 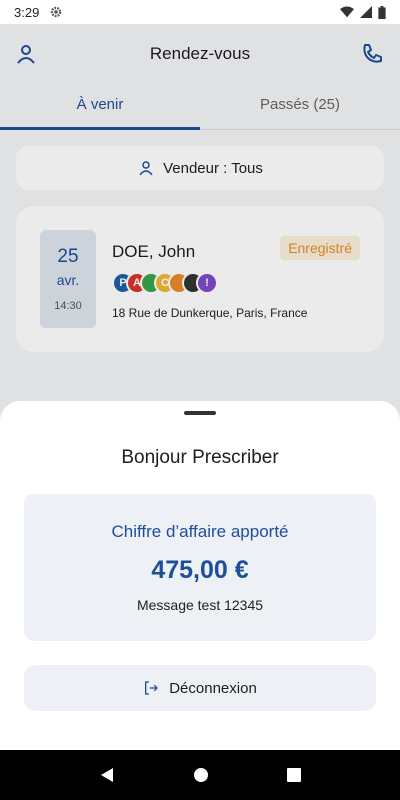 I want to click on logout-button: Déconnexion, so click(x=200, y=688).